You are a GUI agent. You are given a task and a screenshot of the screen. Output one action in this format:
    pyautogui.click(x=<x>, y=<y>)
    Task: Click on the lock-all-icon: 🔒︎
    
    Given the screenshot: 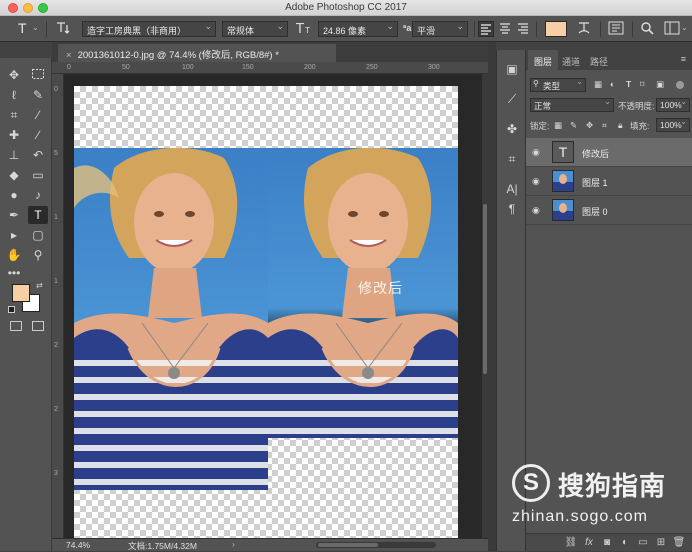 What is the action you would take?
    pyautogui.click(x=620, y=125)
    